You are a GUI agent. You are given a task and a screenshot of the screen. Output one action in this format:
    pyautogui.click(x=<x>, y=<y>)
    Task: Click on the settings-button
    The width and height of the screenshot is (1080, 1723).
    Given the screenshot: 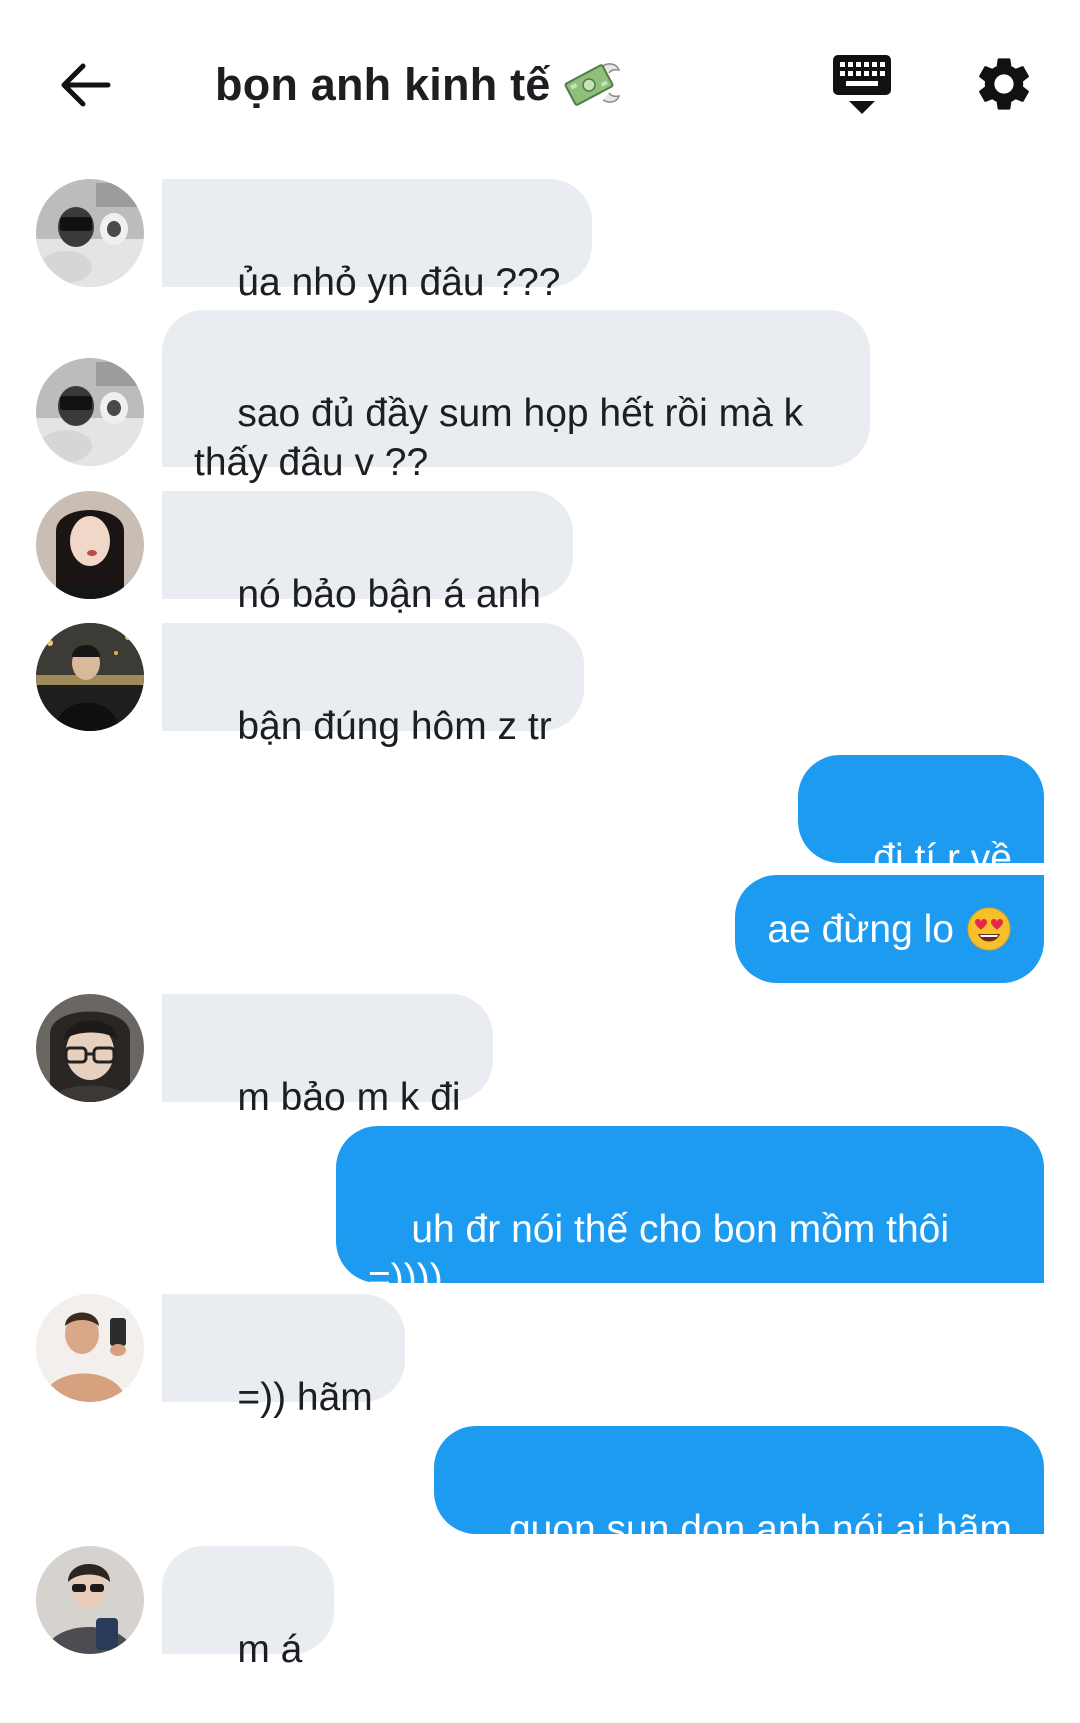 What is the action you would take?
    pyautogui.click(x=1004, y=84)
    